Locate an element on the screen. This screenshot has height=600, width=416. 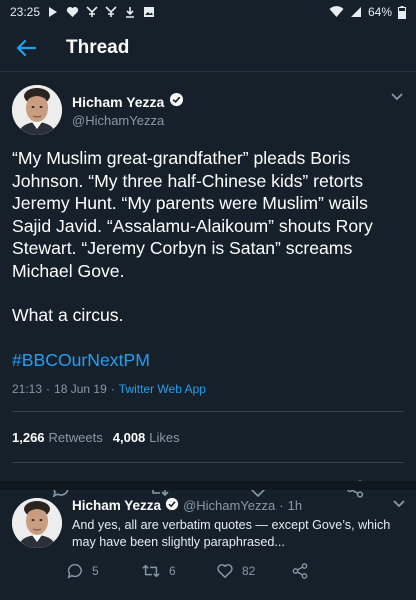
heart-icon is located at coordinates (72, 12).